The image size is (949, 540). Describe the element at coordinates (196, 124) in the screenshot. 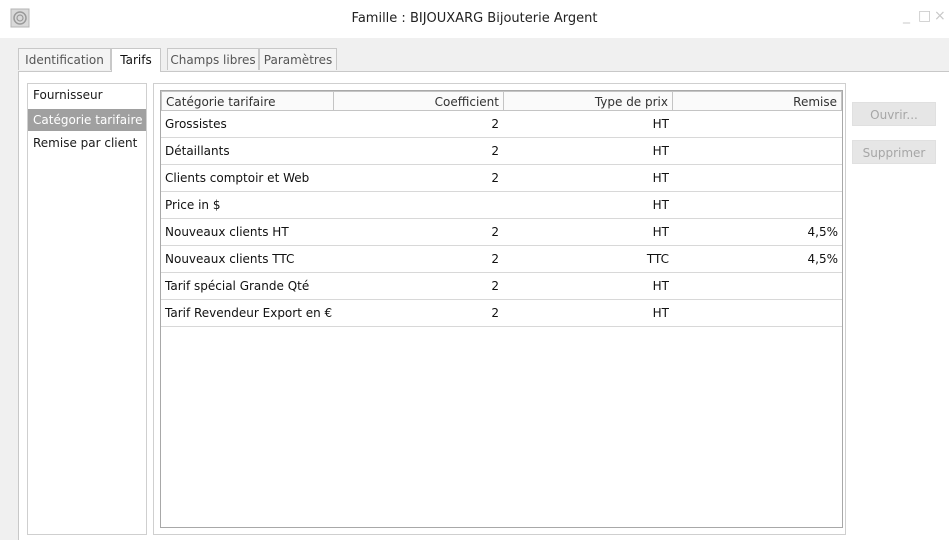

I see `cell-categorie: Grossistes` at that location.